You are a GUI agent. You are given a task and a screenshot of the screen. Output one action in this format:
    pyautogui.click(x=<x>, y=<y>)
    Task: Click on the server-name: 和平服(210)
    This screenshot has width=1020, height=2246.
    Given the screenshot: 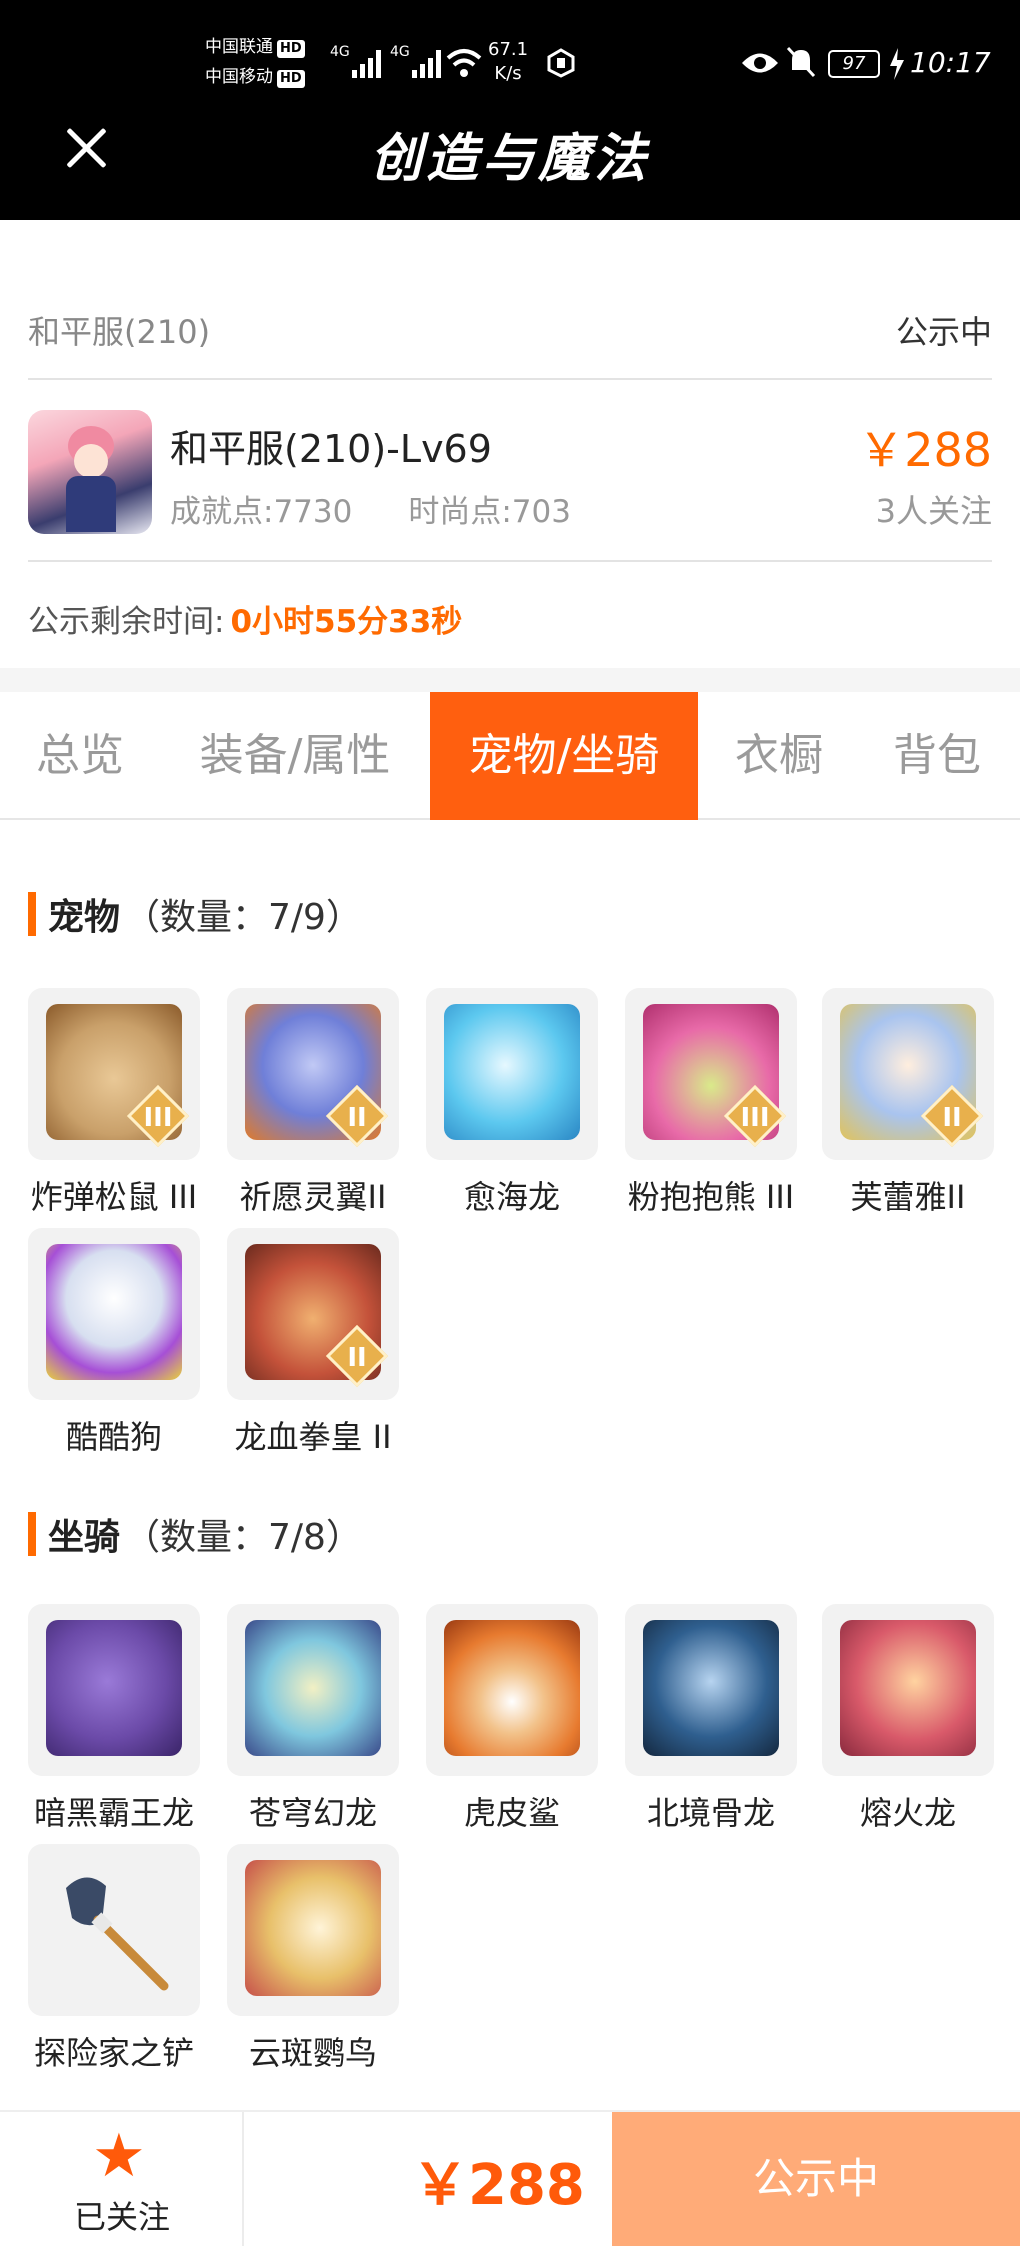 What is the action you would take?
    pyautogui.click(x=119, y=332)
    